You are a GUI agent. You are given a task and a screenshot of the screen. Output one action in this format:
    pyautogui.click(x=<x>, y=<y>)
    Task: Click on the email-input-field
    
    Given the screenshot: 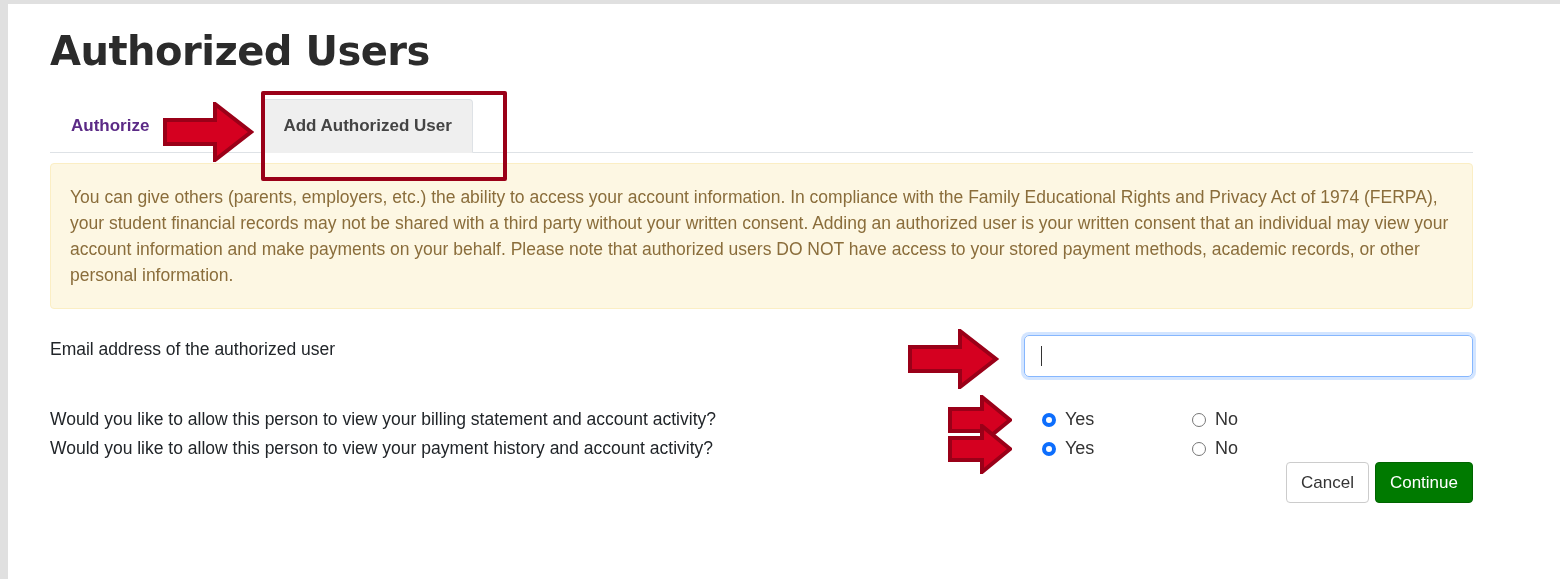 What is the action you would take?
    pyautogui.click(x=1248, y=356)
    